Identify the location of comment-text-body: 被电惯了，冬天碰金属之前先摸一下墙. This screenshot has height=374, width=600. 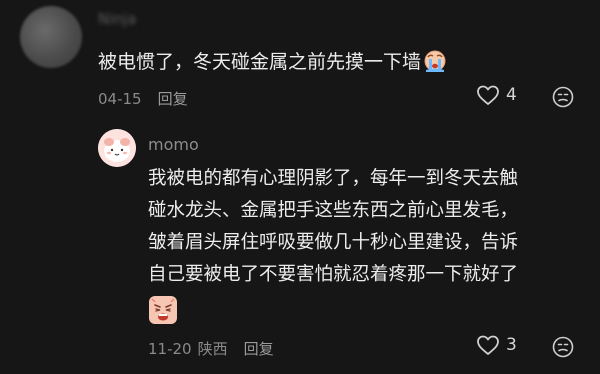
(260, 62).